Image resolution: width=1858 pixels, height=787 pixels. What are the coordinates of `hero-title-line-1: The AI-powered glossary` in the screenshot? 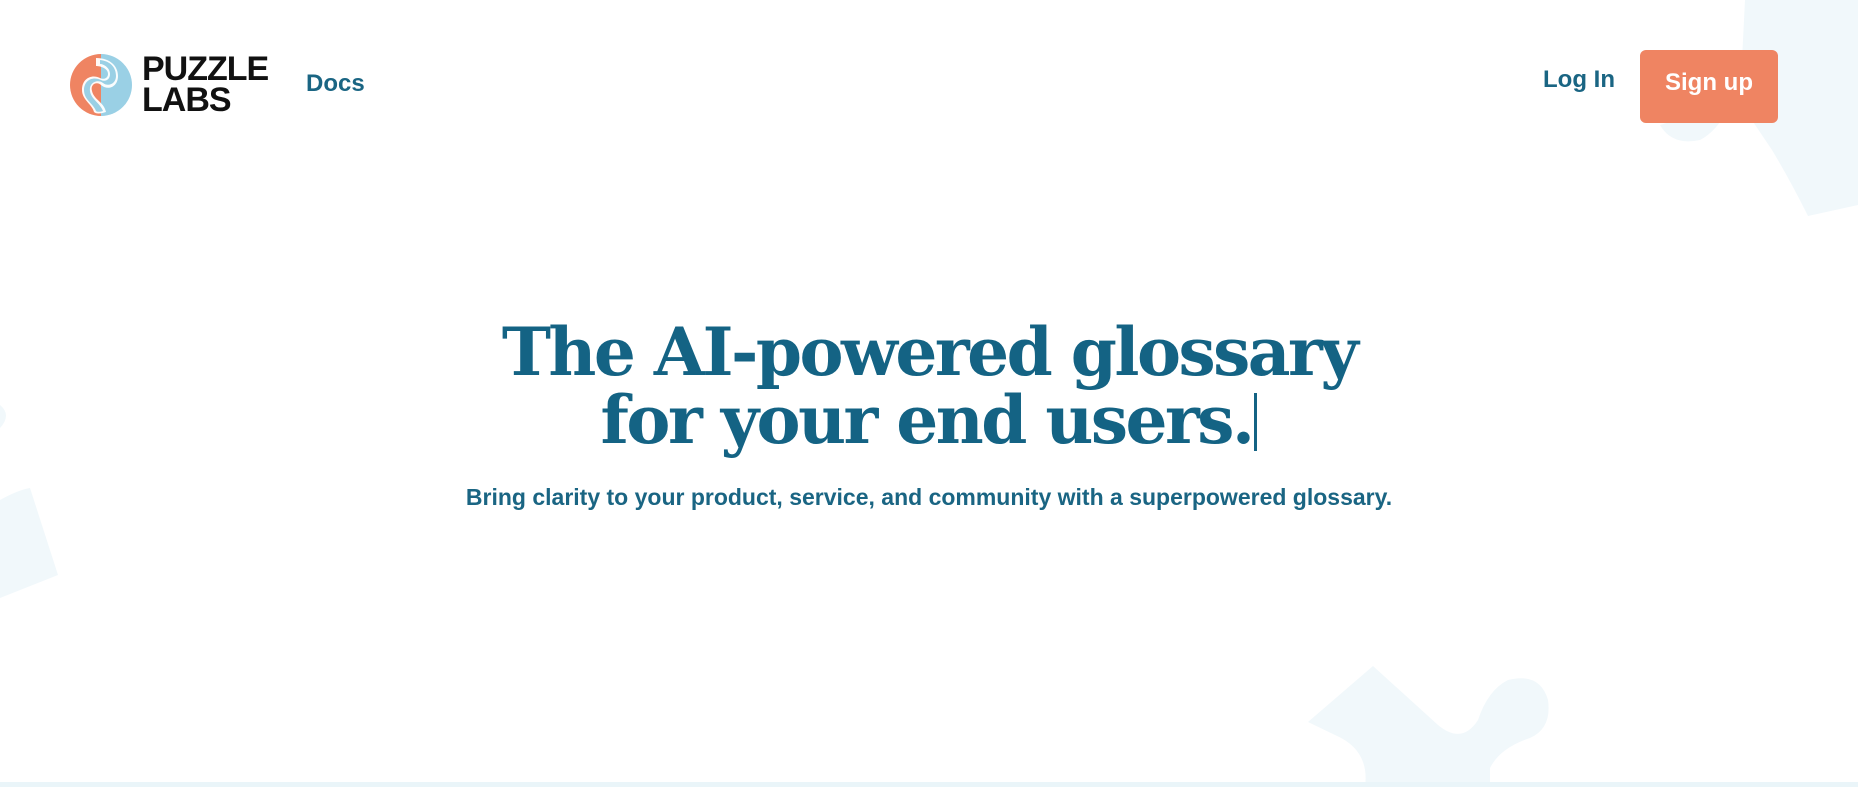 It's located at (930, 352).